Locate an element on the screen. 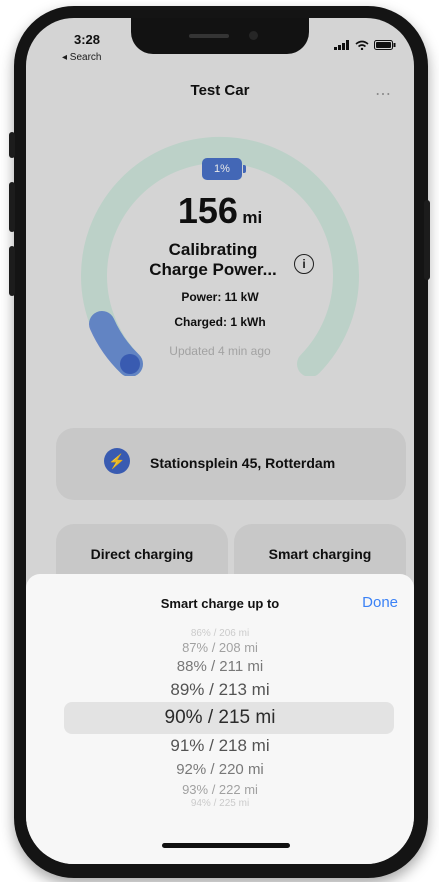 This screenshot has width=439, height=882. back-to-search: ◂ Search is located at coordinates (81, 57).